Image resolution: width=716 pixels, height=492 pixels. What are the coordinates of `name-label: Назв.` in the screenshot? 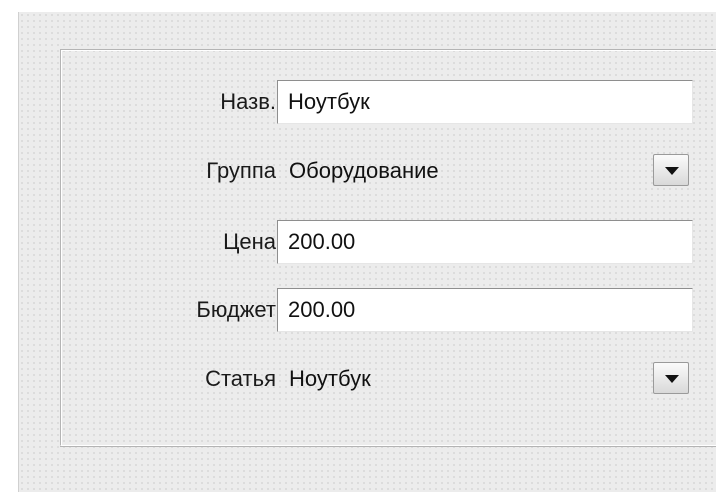 It's located at (248, 101).